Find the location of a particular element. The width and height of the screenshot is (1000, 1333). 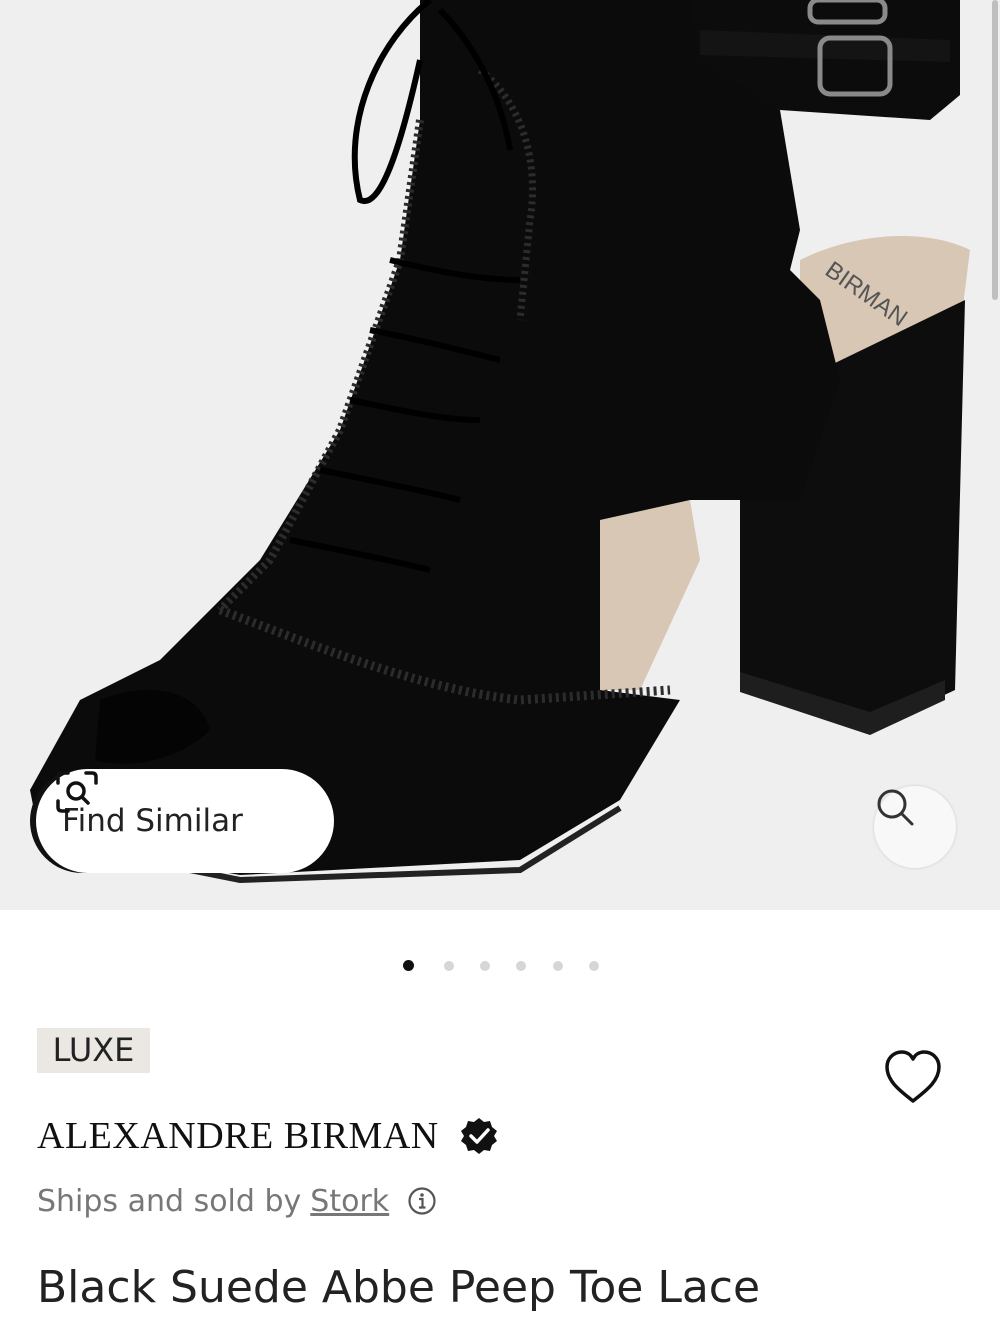

zoom-button is located at coordinates (915, 827).